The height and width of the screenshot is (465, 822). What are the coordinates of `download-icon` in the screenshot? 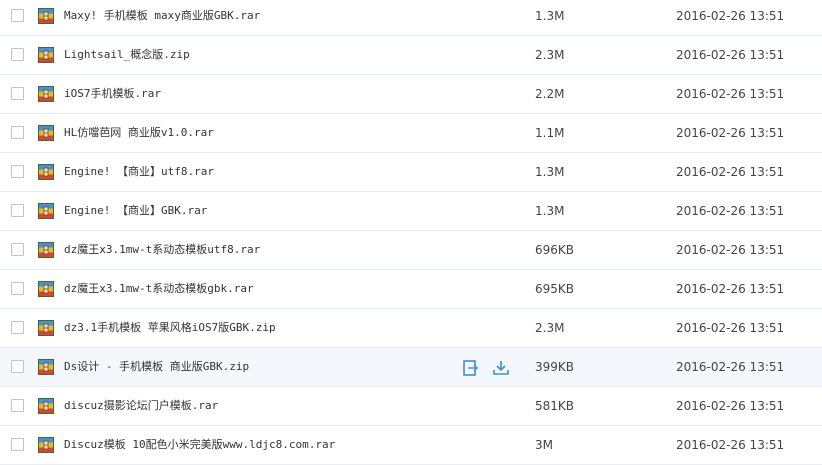 It's located at (501, 368).